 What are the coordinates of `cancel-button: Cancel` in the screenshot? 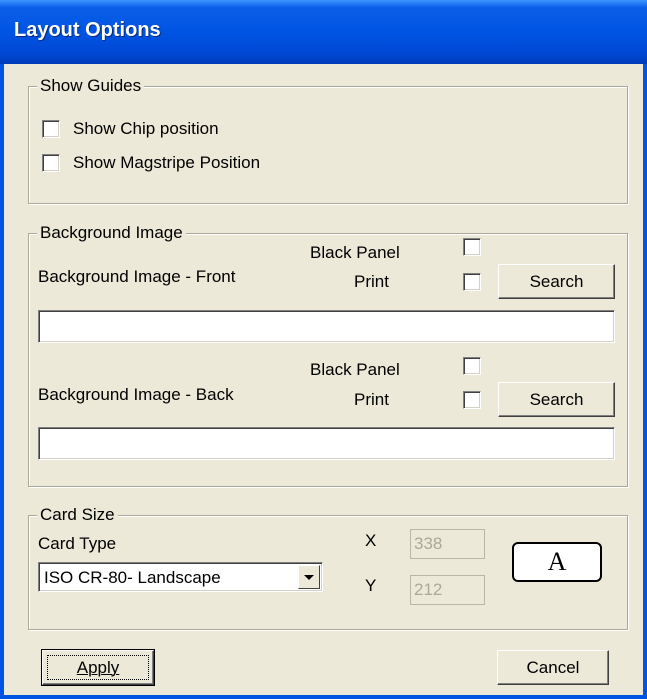 It's located at (553, 667).